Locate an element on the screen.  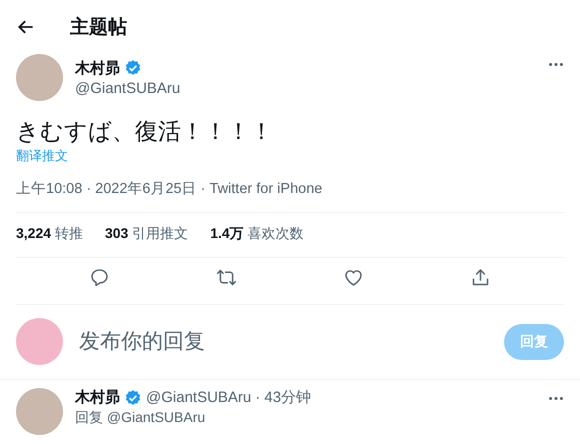
tweet-text: きむすば、復活！！！！ is located at coordinates (145, 131).